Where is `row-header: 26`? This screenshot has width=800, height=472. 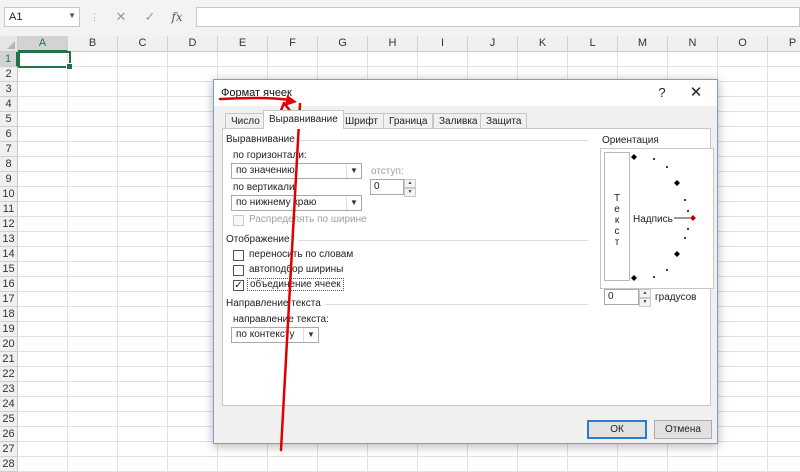 row-header: 26 is located at coordinates (9, 434).